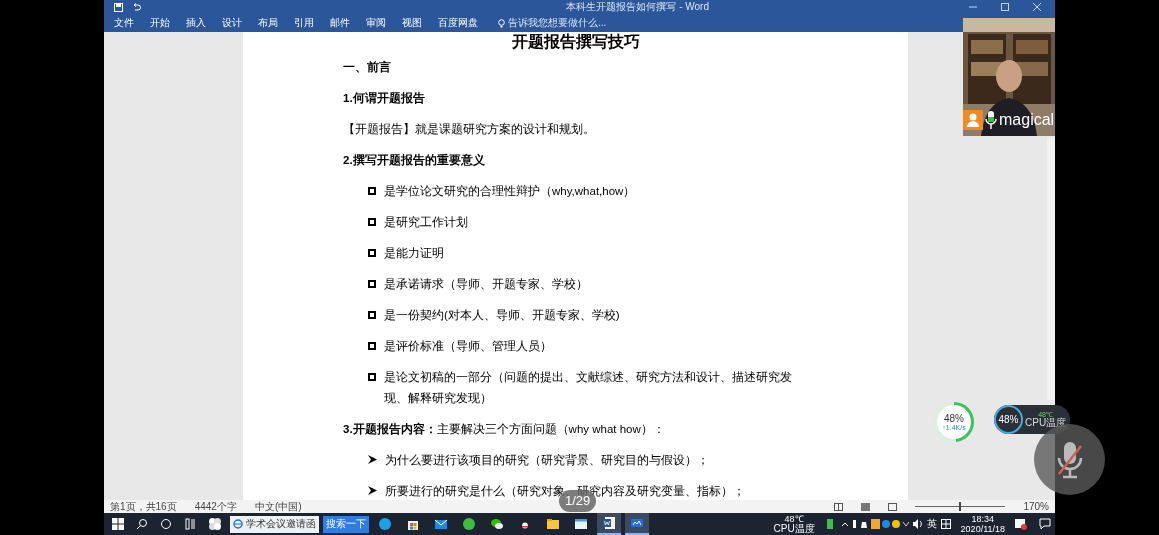 This screenshot has height=535, width=1159. What do you see at coordinates (982, 524) in the screenshot?
I see `clock-text: 18:34 2020/11/18` at bounding box center [982, 524].